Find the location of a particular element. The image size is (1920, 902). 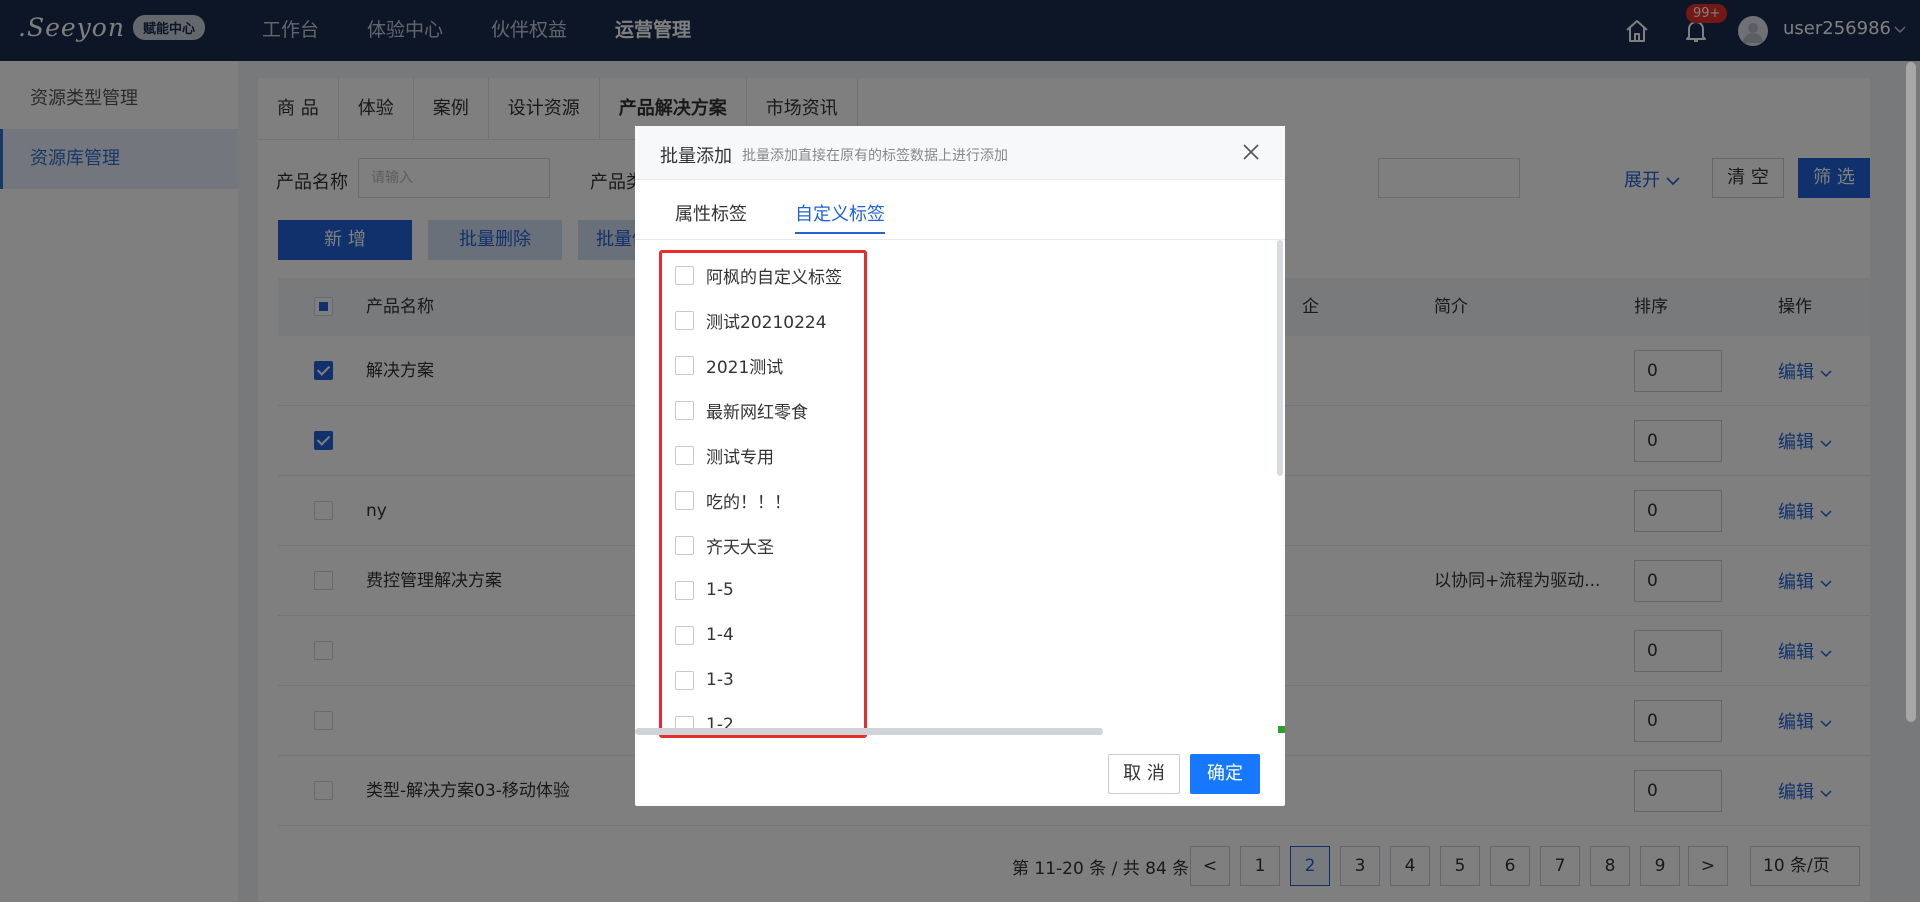

tab-attribute-tags: 属性标签 is located at coordinates (711, 213).